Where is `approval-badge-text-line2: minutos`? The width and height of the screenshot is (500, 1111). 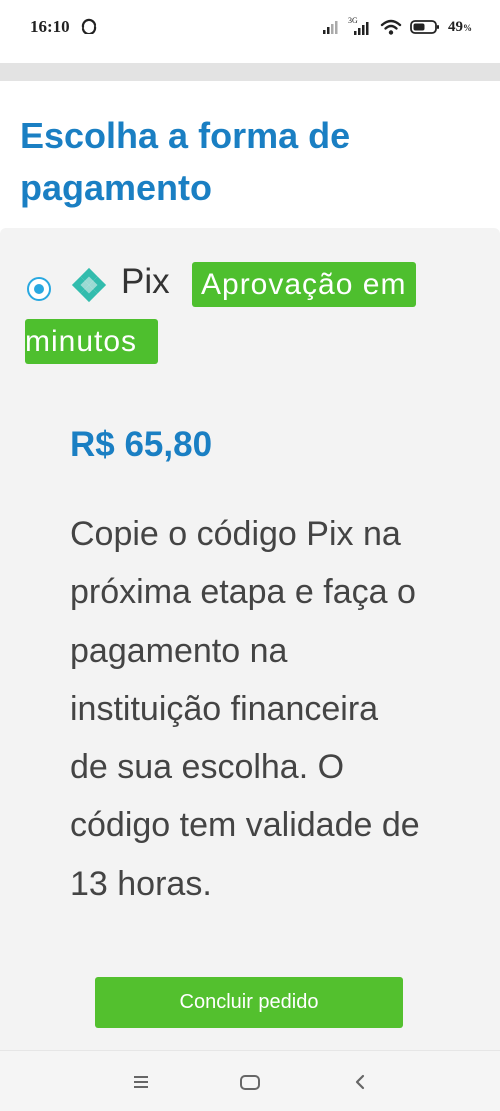
approval-badge-text-line2: minutos is located at coordinates (81, 341).